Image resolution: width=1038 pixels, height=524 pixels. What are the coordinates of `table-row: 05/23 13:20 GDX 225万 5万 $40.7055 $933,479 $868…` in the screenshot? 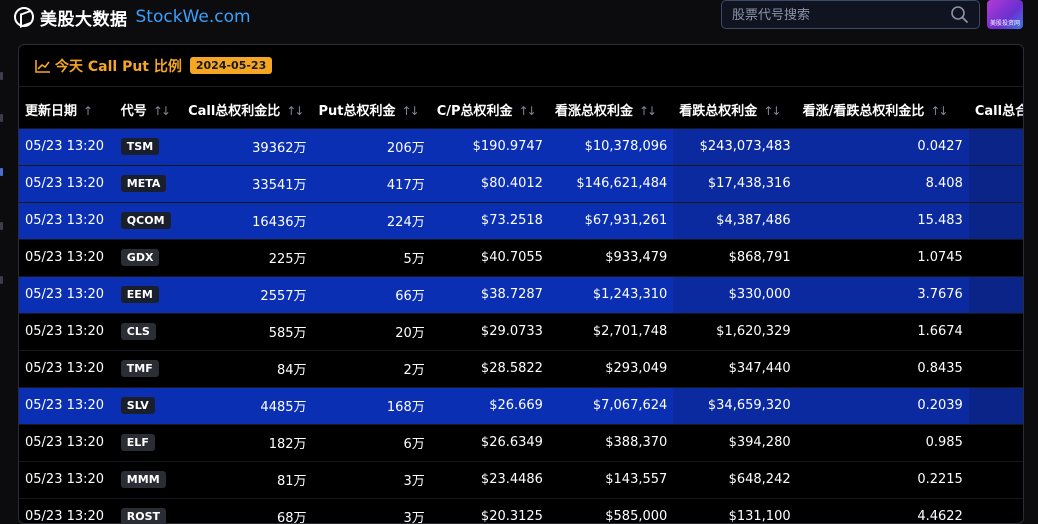 It's located at (521, 257).